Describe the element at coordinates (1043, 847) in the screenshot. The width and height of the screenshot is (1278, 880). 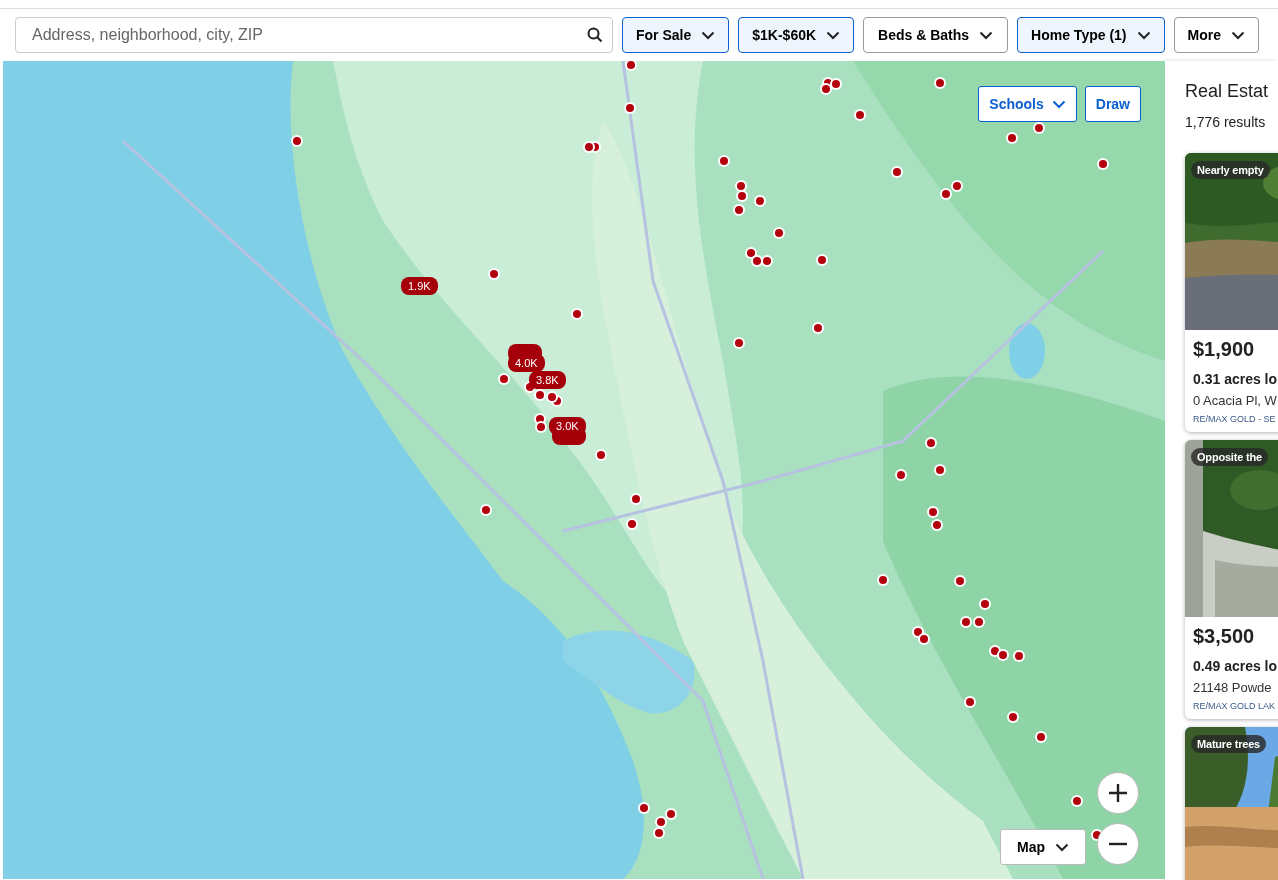
I see `map-type-dropdown: Map` at that location.